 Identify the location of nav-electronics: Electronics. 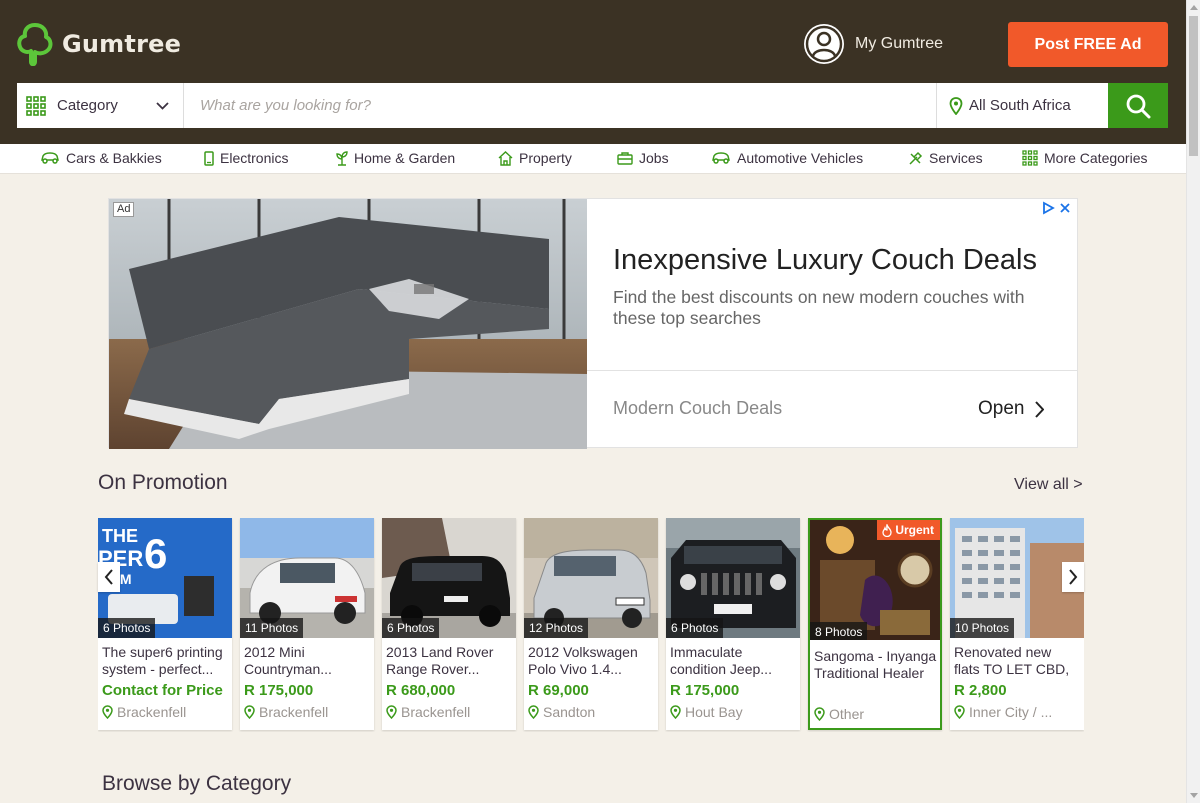
(246, 158).